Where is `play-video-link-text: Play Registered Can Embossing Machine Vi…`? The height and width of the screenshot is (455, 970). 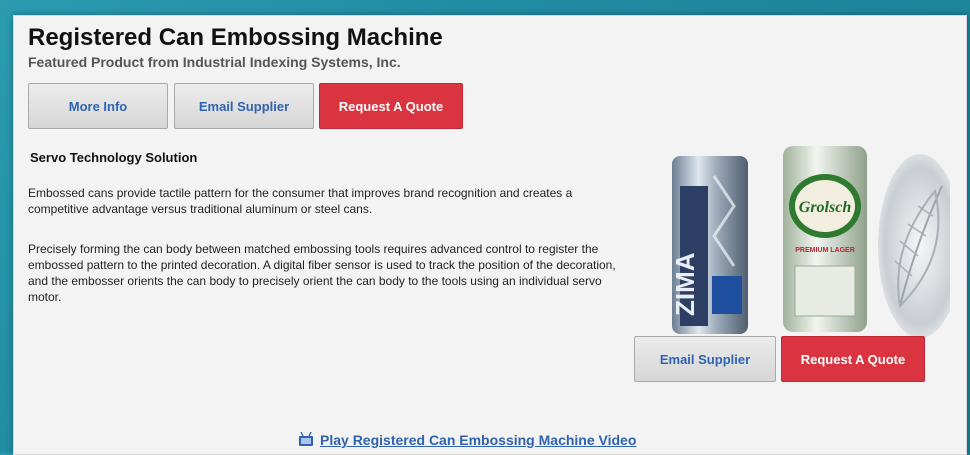
play-video-link-text: Play Registered Can Embossing Machine Vi… is located at coordinates (478, 440).